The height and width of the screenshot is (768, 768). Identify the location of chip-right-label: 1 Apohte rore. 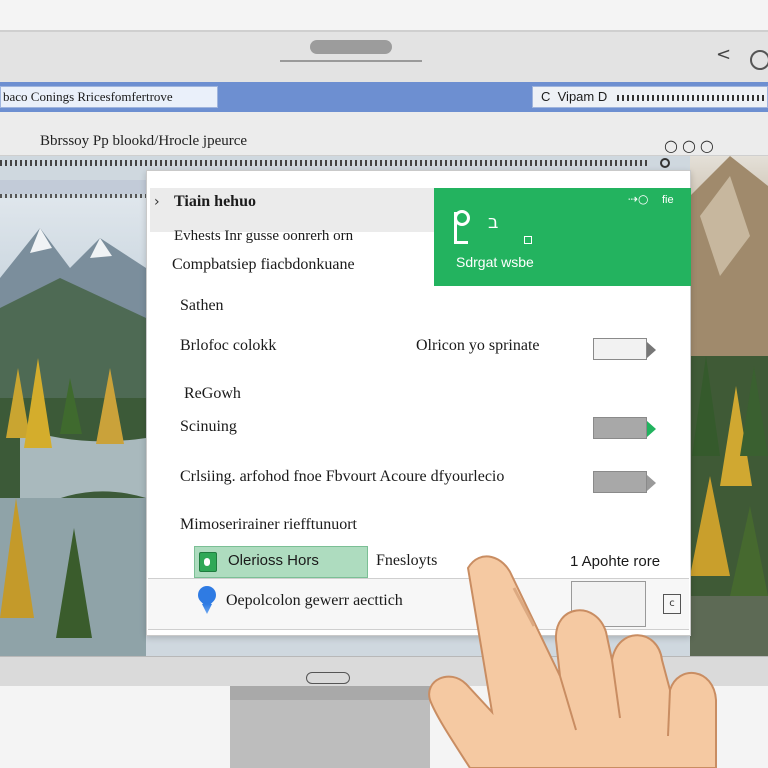
(615, 561).